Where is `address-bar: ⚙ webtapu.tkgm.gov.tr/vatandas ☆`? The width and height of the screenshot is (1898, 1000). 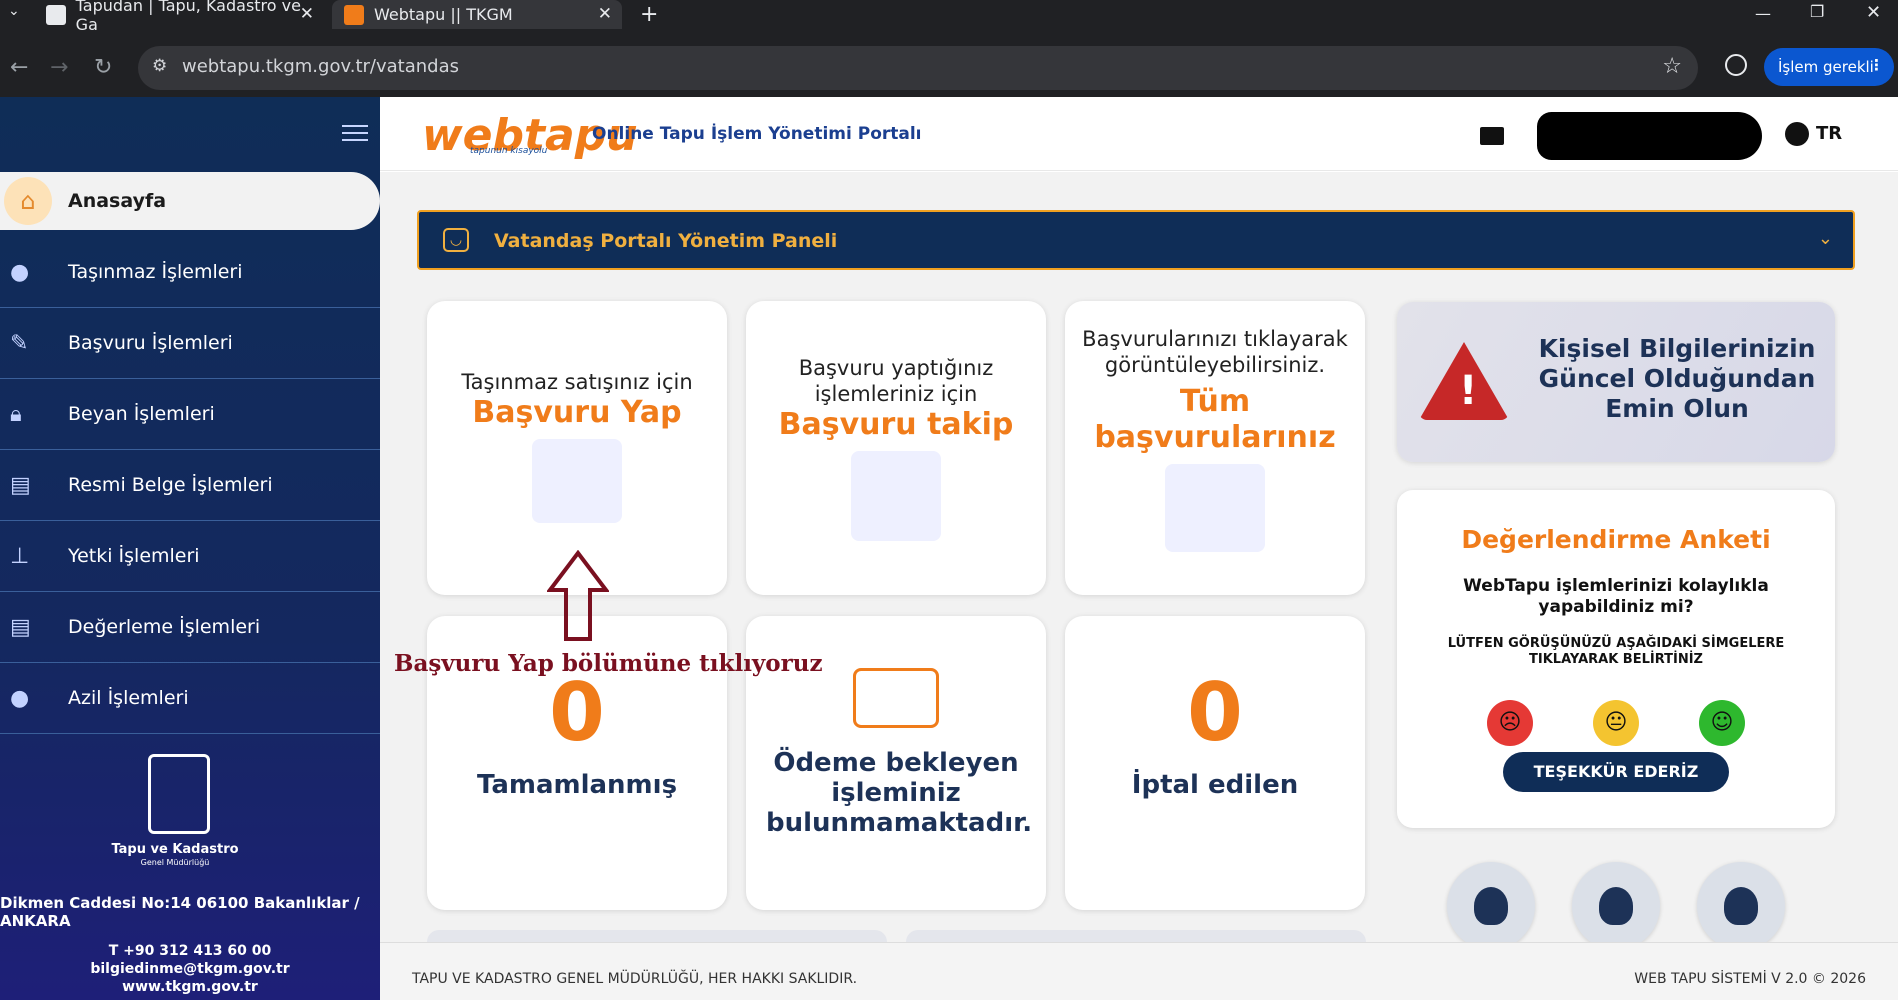
address-bar: ⚙ webtapu.tkgm.gov.tr/vatandas ☆ is located at coordinates (918, 68).